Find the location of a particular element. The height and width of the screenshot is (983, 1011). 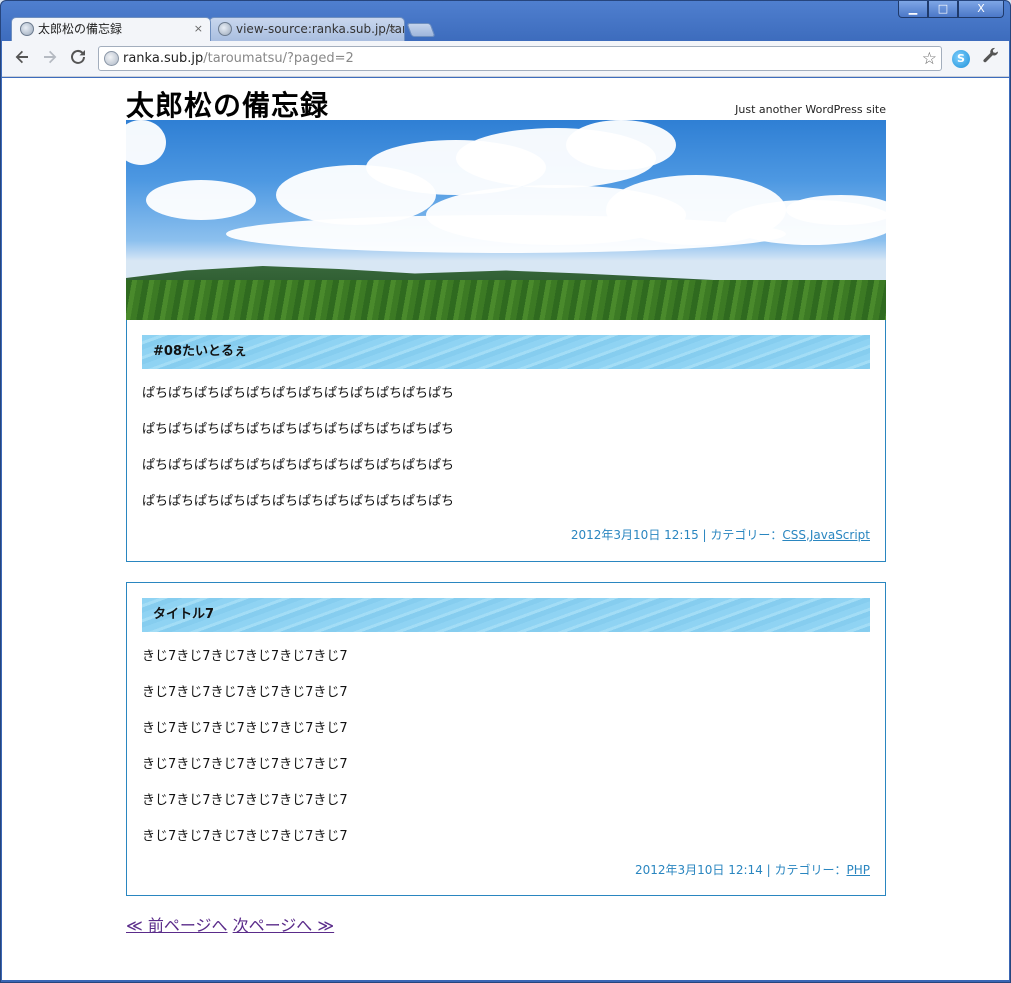

back-icon is located at coordinates (22, 59).